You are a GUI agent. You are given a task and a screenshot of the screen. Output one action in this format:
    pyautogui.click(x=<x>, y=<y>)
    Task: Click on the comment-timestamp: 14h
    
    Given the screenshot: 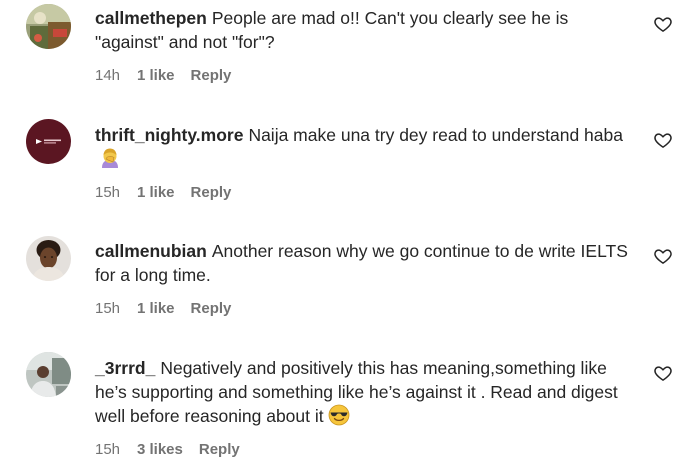 What is the action you would take?
    pyautogui.click(x=116, y=76)
    